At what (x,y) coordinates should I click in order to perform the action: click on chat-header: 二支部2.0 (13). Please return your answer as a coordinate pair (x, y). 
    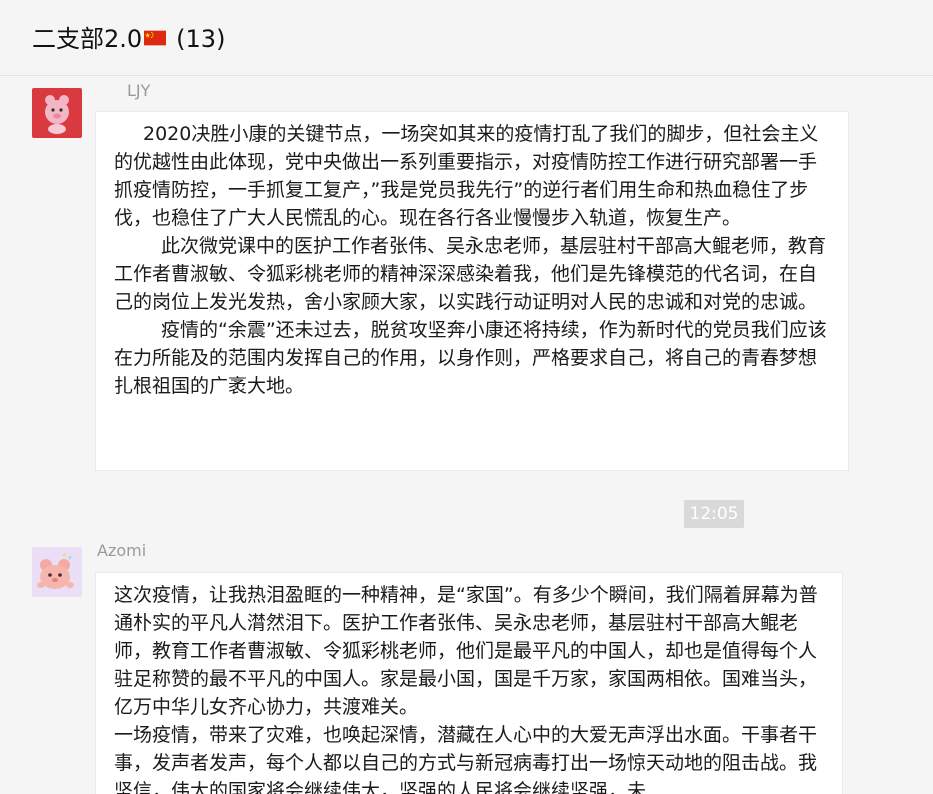
    Looking at the image, I should click on (466, 38).